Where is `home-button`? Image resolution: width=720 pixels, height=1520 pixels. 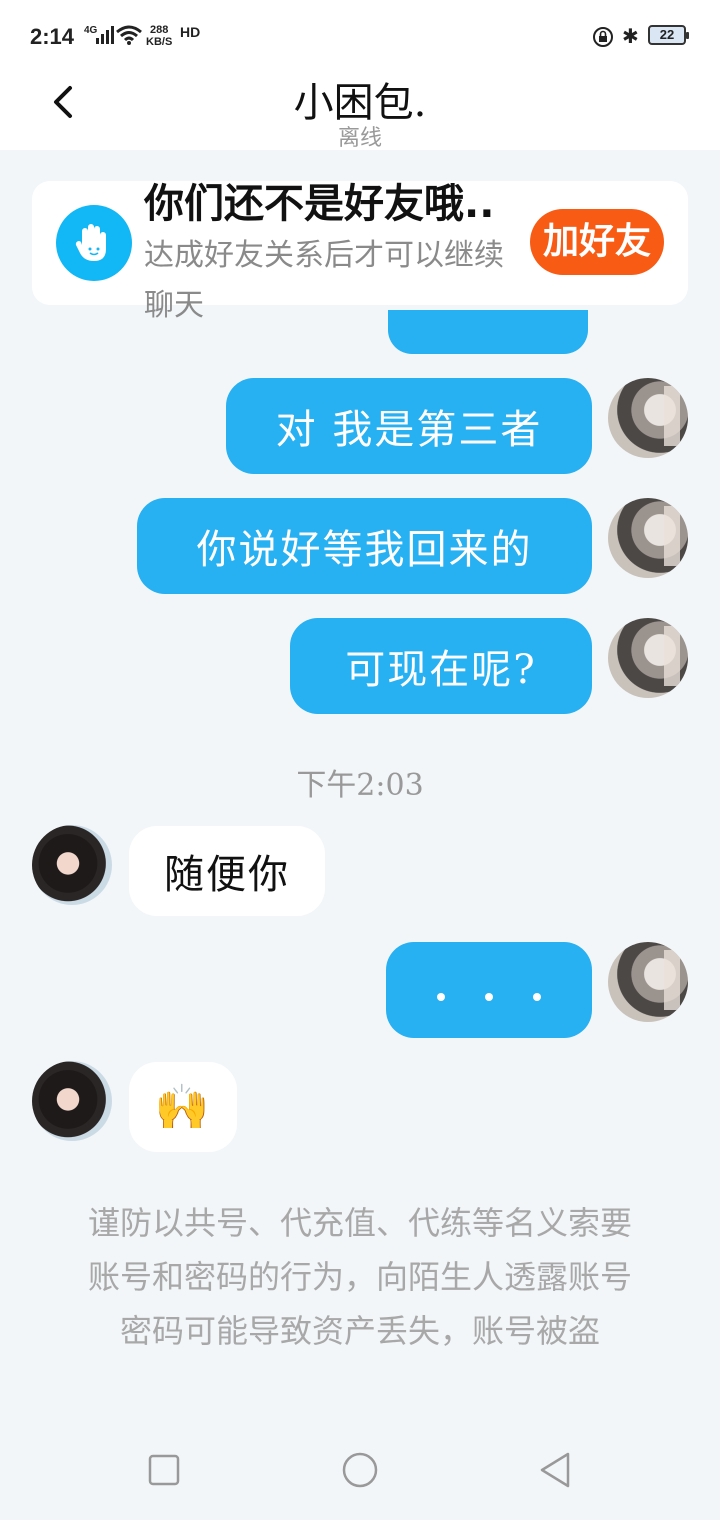 home-button is located at coordinates (360, 1470).